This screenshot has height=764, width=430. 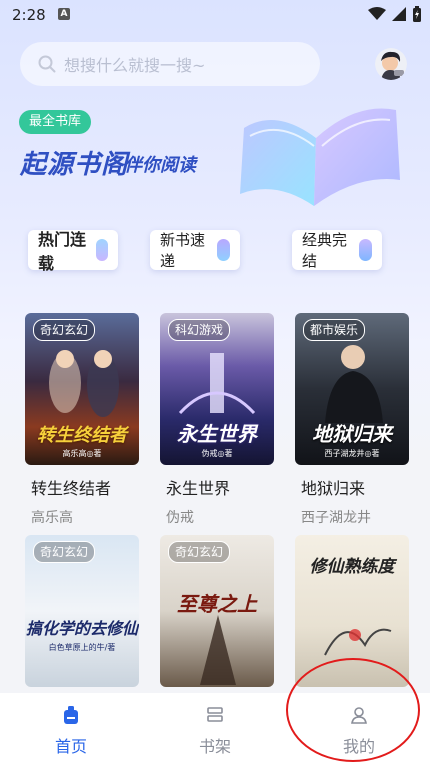 I want to click on book-cover: 奇幻玄幻 搞化学的去修仙 白色草原上的牛/著, so click(x=82, y=611).